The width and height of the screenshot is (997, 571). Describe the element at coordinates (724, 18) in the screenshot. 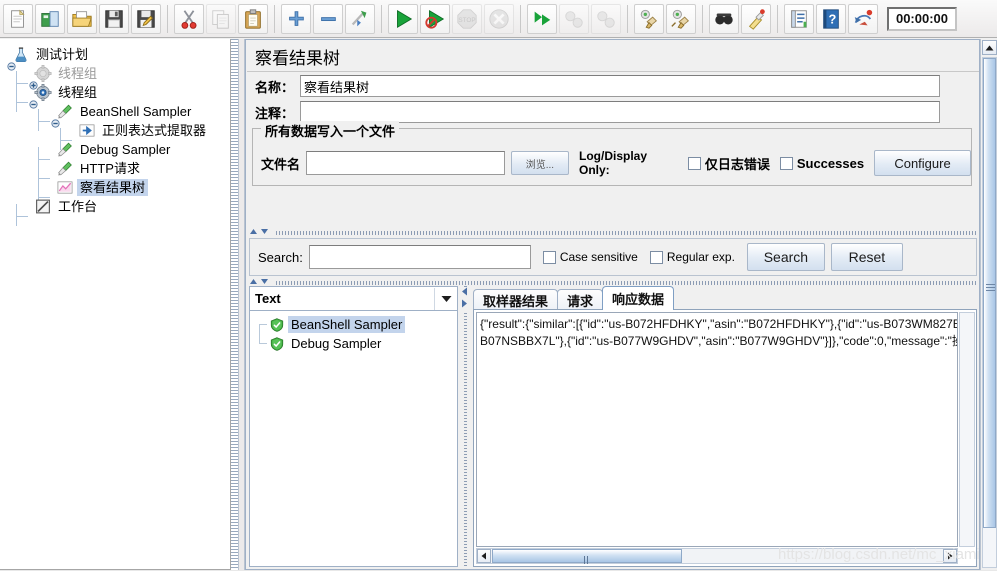

I see `search-icon` at that location.